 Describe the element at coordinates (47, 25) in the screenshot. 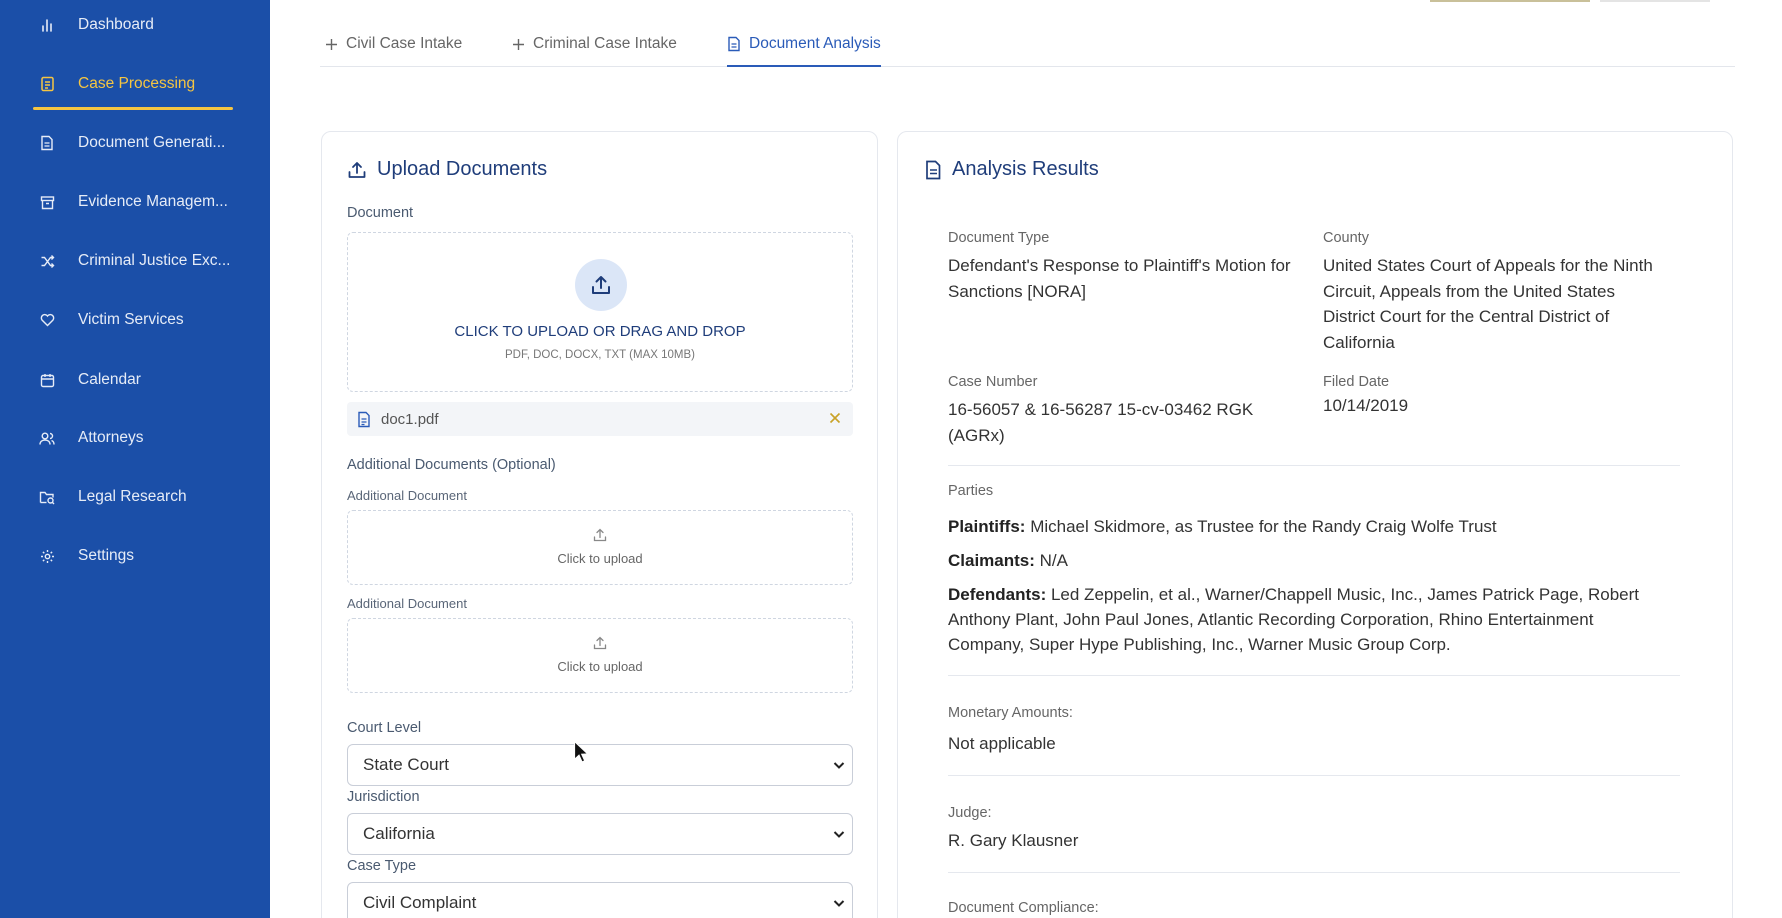

I see `bar-chart-icon` at that location.